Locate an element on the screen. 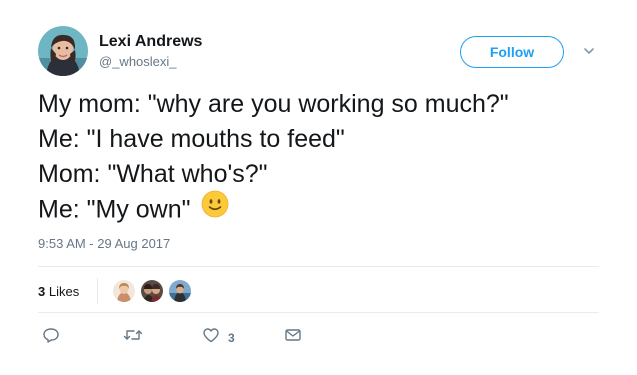 This screenshot has height=375, width=637. tweet-actions: 3 is located at coordinates (188, 336).